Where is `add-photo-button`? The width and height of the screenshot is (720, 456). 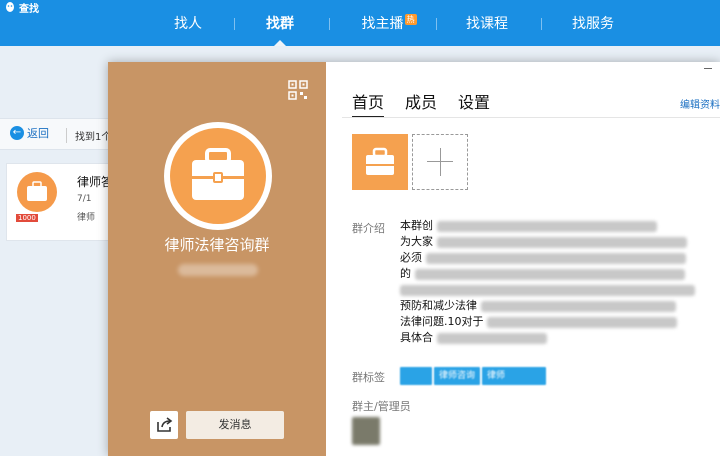
add-photo-button is located at coordinates (440, 162).